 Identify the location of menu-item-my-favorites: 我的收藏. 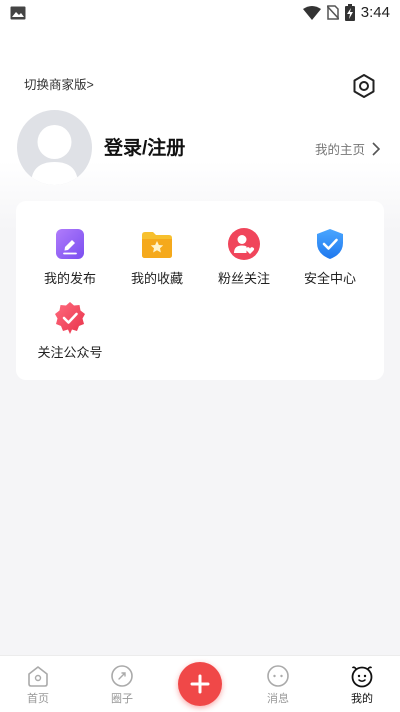
(157, 257).